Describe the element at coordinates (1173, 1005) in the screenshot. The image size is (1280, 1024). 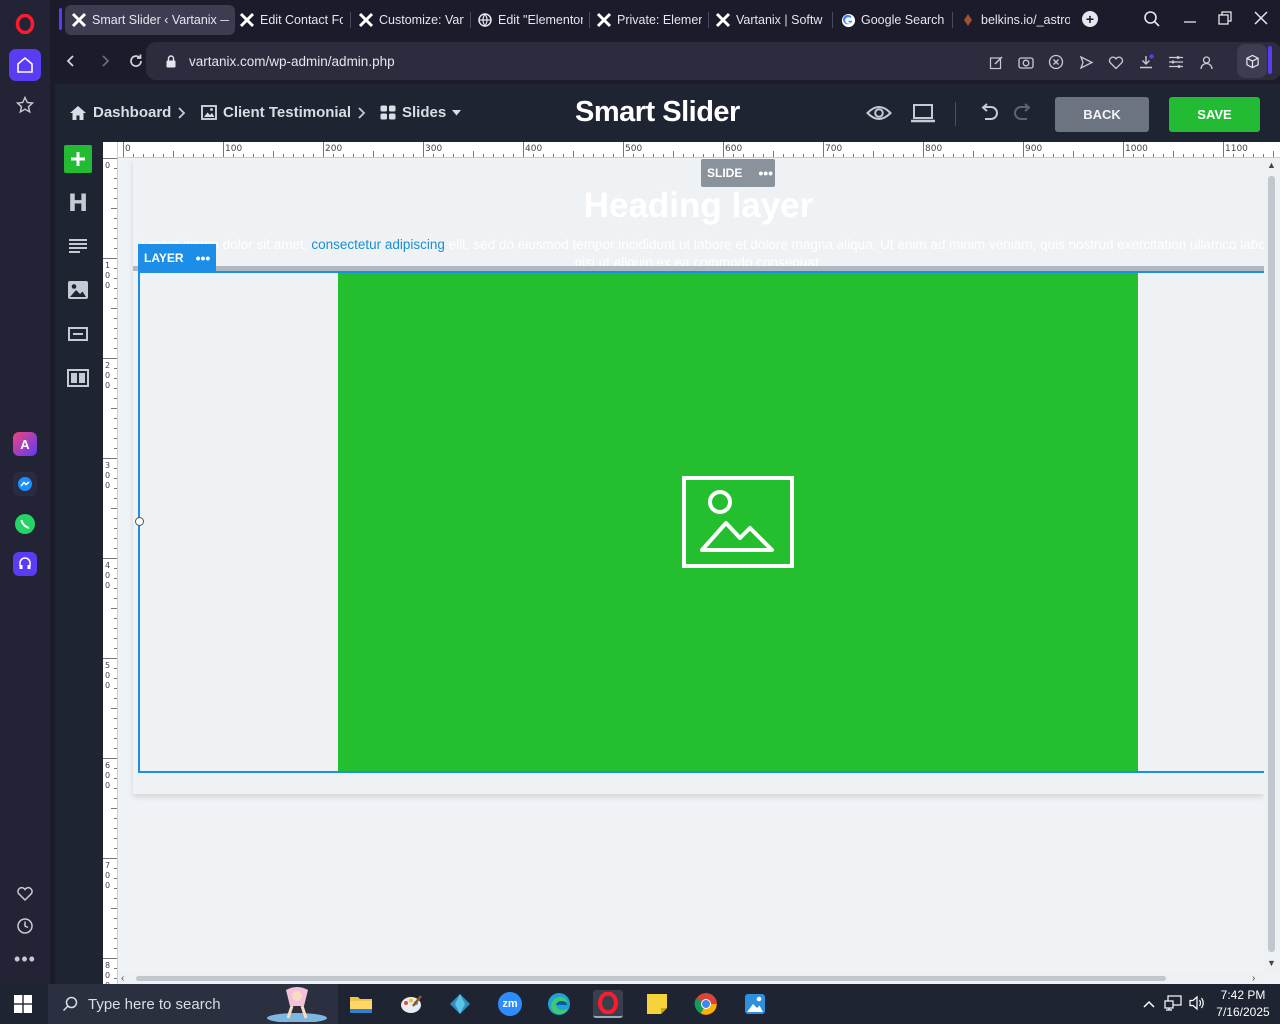
I see `network-icon` at that location.